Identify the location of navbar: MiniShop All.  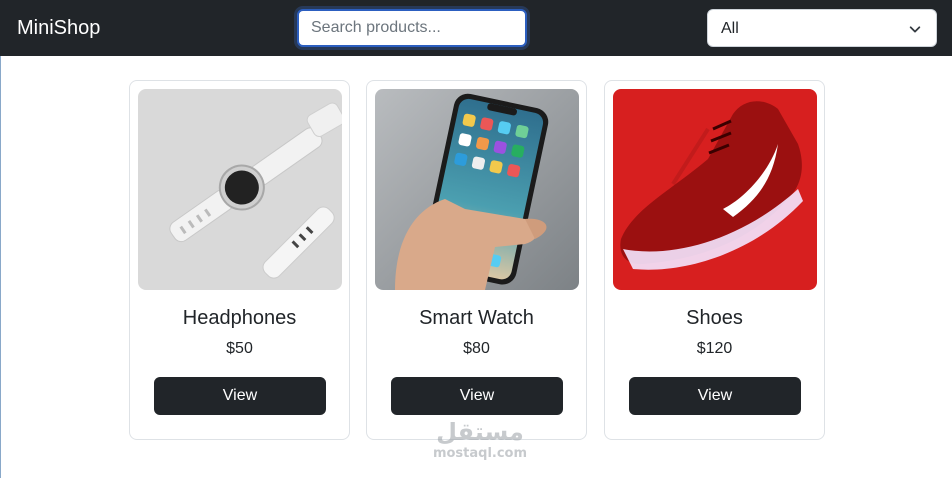
(476, 28).